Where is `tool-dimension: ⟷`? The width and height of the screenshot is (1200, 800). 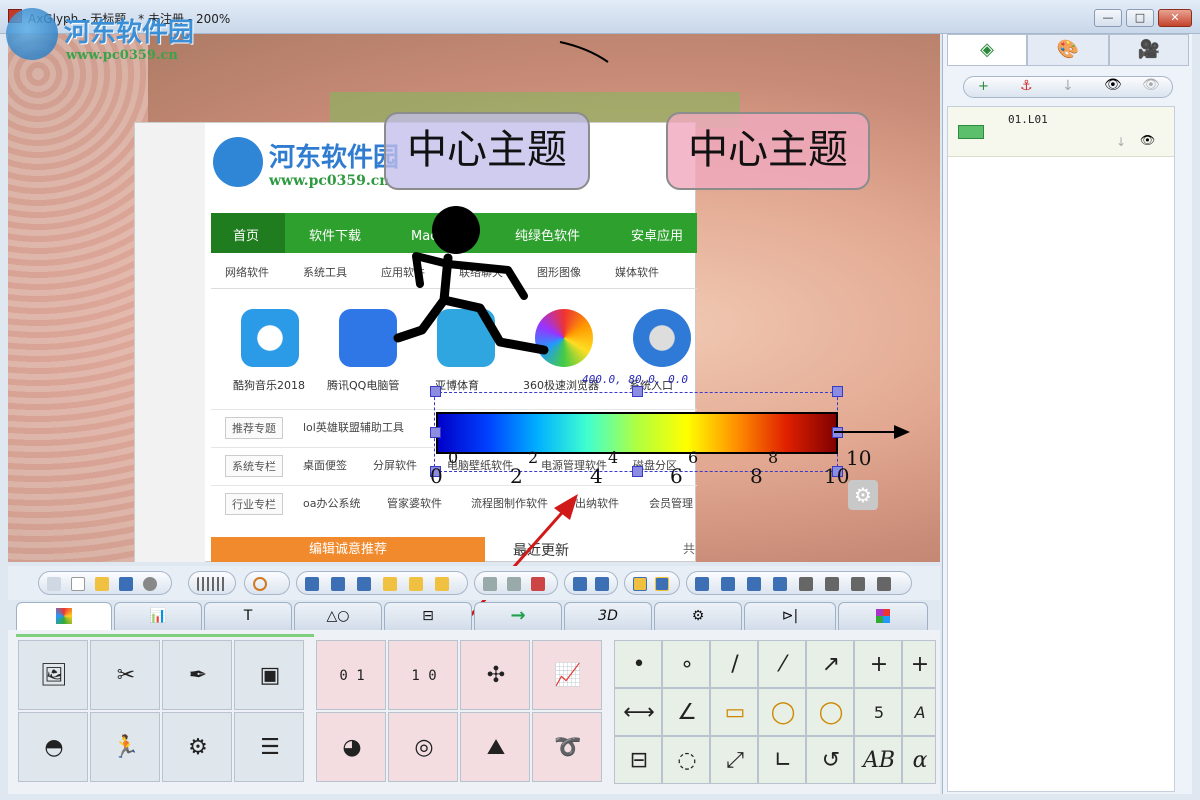 tool-dimension: ⟷ is located at coordinates (638, 712).